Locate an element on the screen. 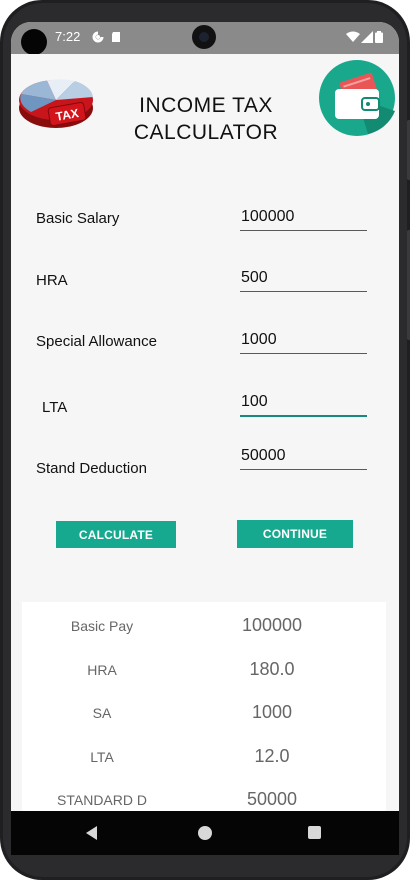 This screenshot has height=880, width=410. status-time: 7:22 is located at coordinates (68, 36).